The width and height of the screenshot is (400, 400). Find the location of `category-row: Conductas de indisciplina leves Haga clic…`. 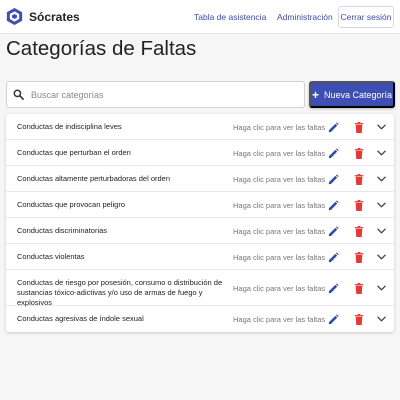

category-row: Conductas de indisciplina leves Haga clic… is located at coordinates (200, 127).